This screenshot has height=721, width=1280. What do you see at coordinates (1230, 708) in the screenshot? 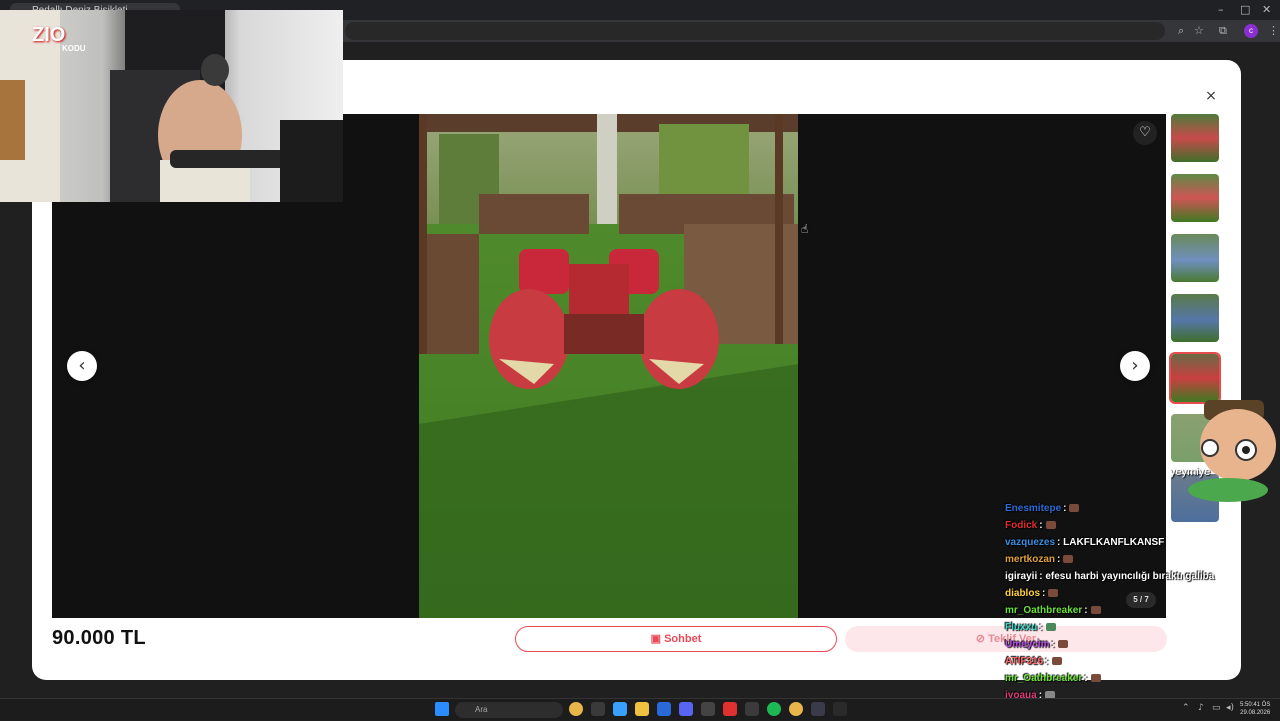
I see `volume-icon: ◂)` at bounding box center [1230, 708].